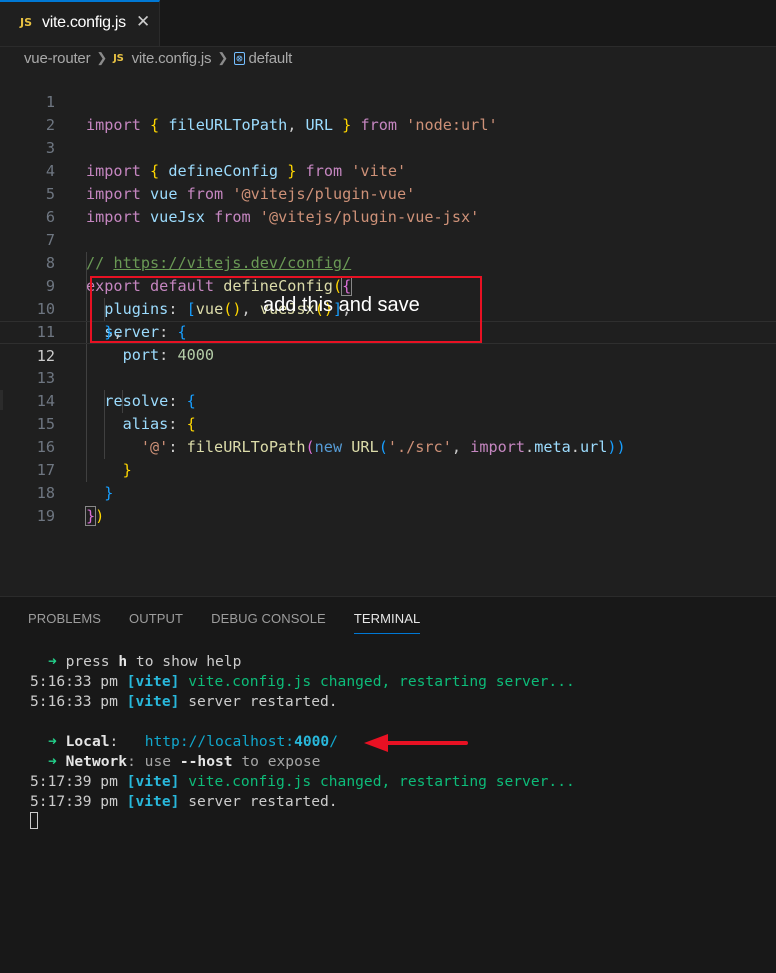 The height and width of the screenshot is (973, 776). I want to click on close-icon: ✕, so click(143, 22).